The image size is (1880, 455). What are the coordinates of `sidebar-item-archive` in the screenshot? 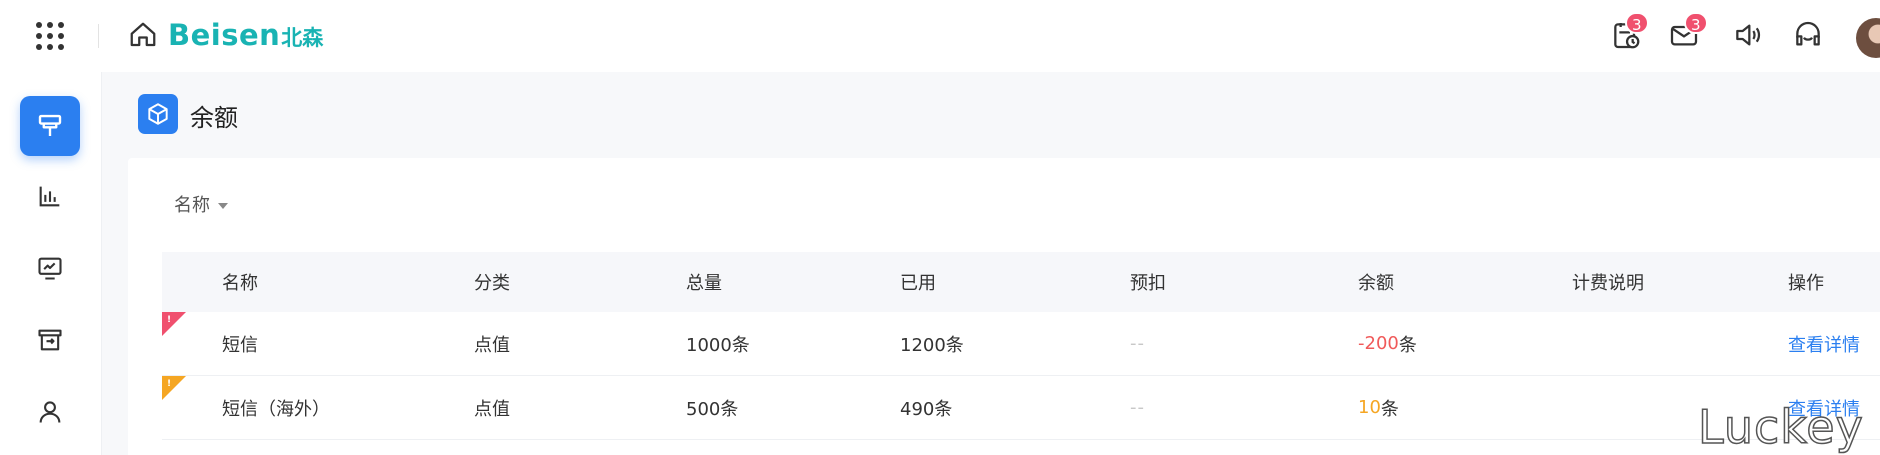 It's located at (50, 340).